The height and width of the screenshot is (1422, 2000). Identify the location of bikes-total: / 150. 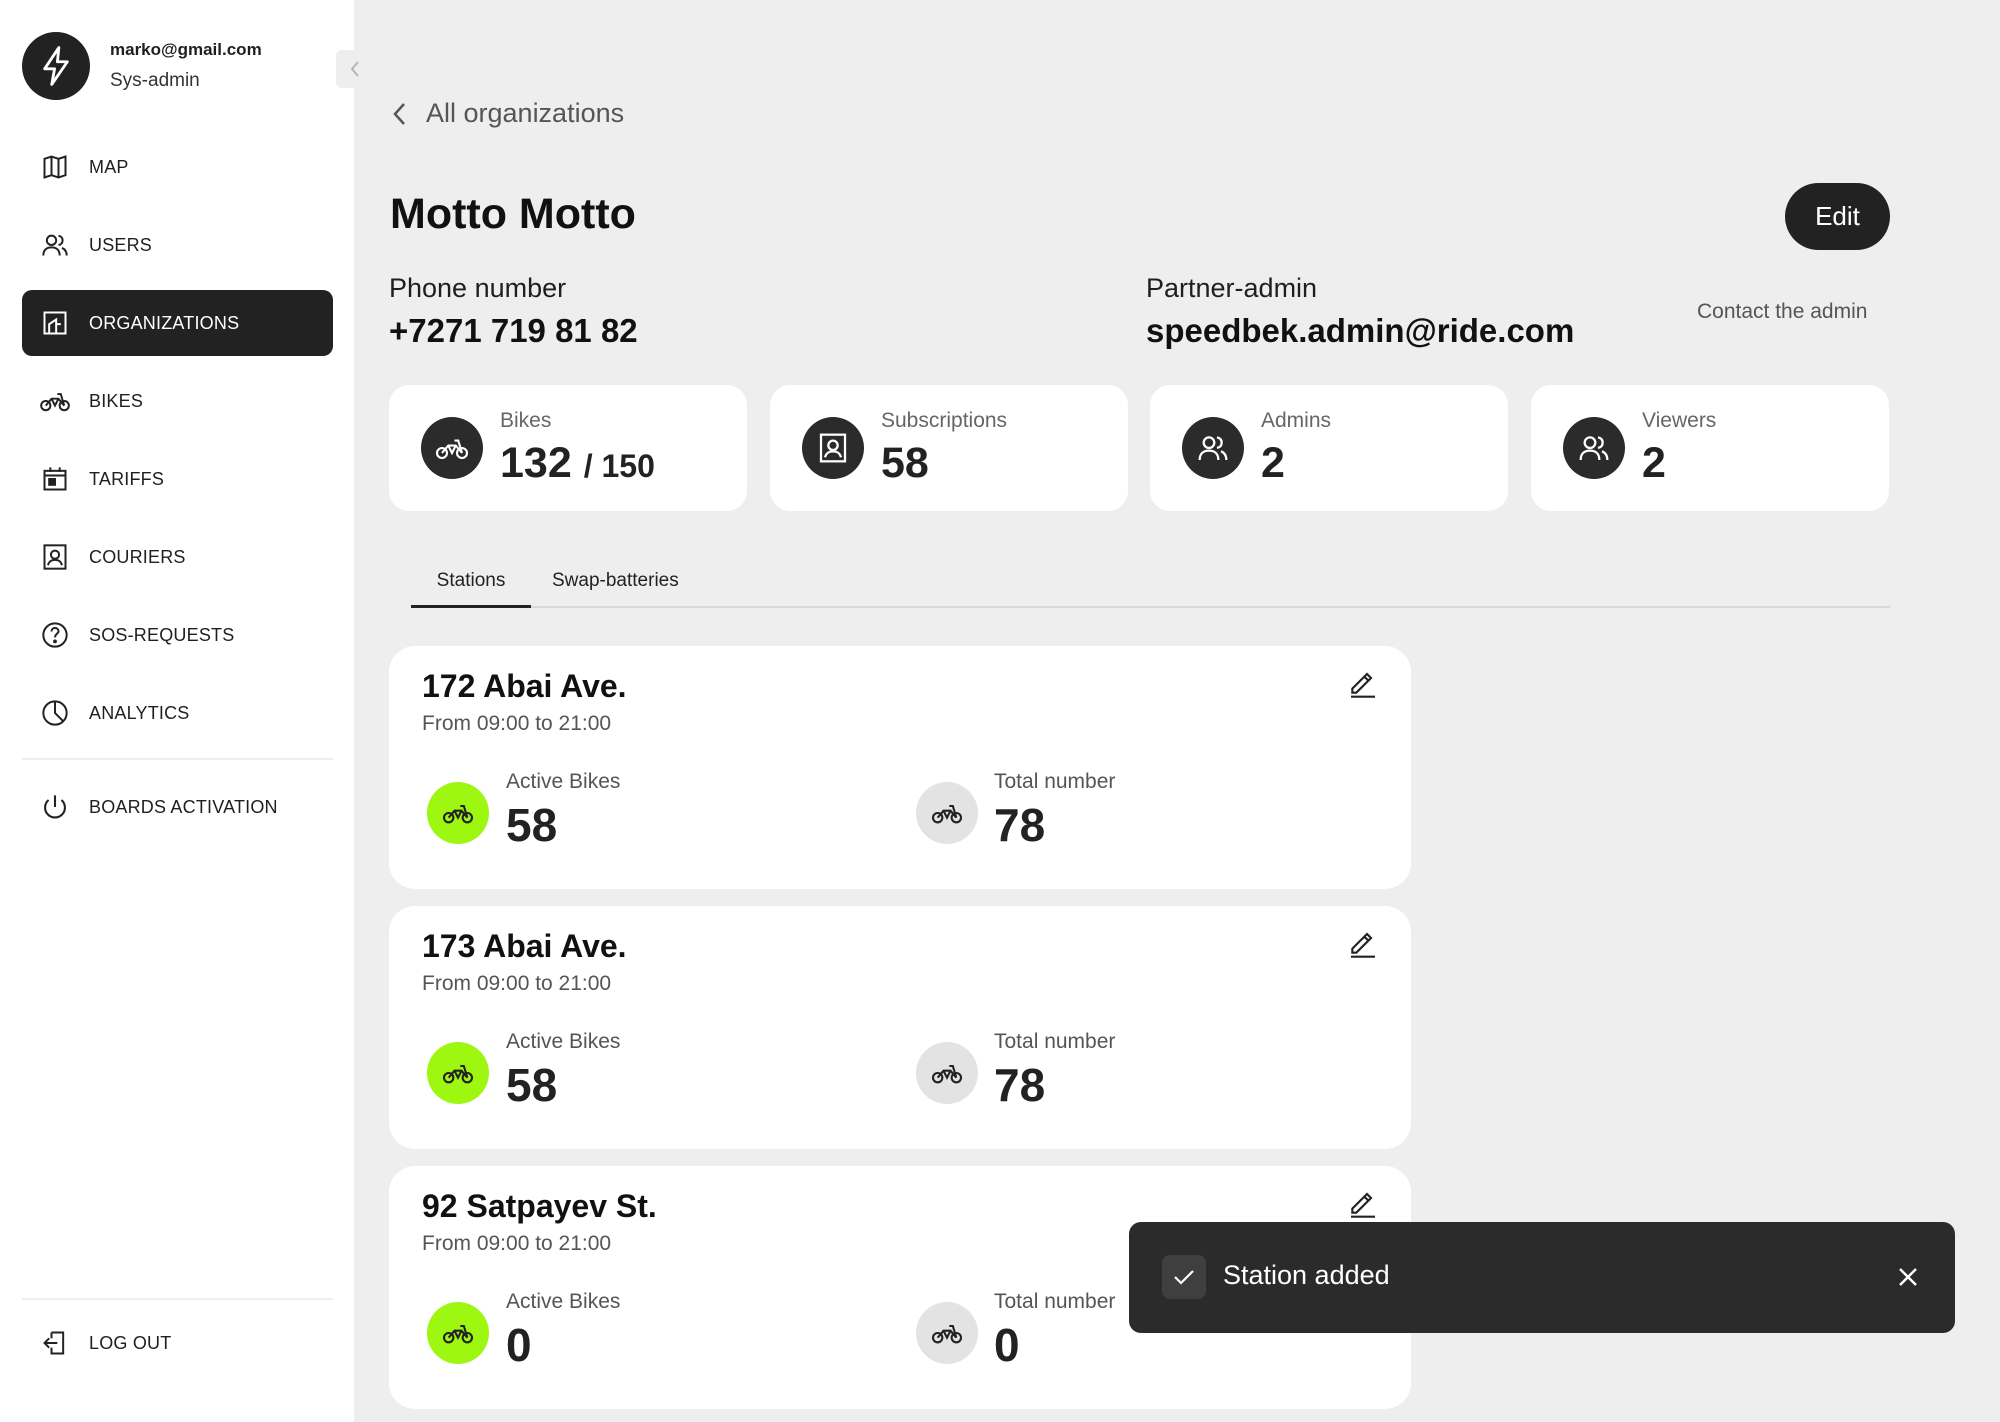
(619, 466).